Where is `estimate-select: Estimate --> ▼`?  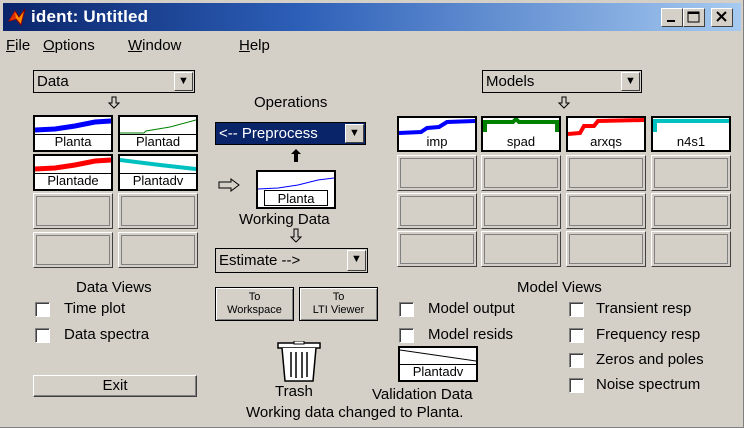
estimate-select: Estimate --> ▼ is located at coordinates (291, 260).